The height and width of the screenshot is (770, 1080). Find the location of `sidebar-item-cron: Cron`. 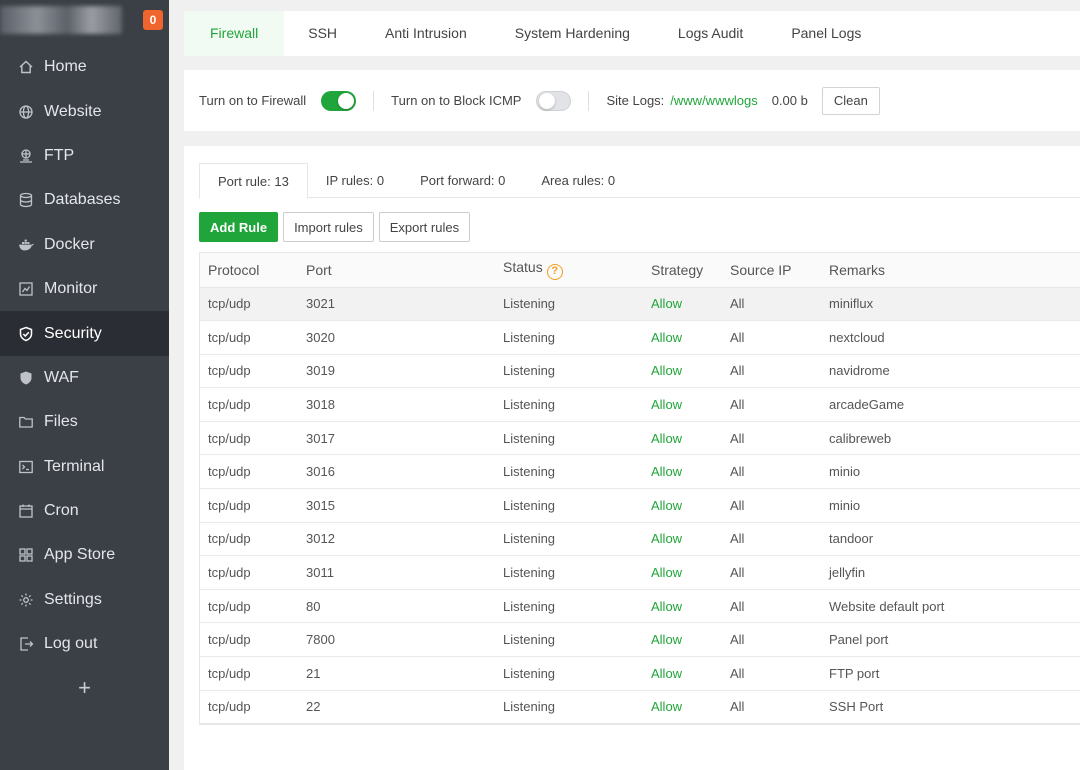

sidebar-item-cron: Cron is located at coordinates (84, 511).